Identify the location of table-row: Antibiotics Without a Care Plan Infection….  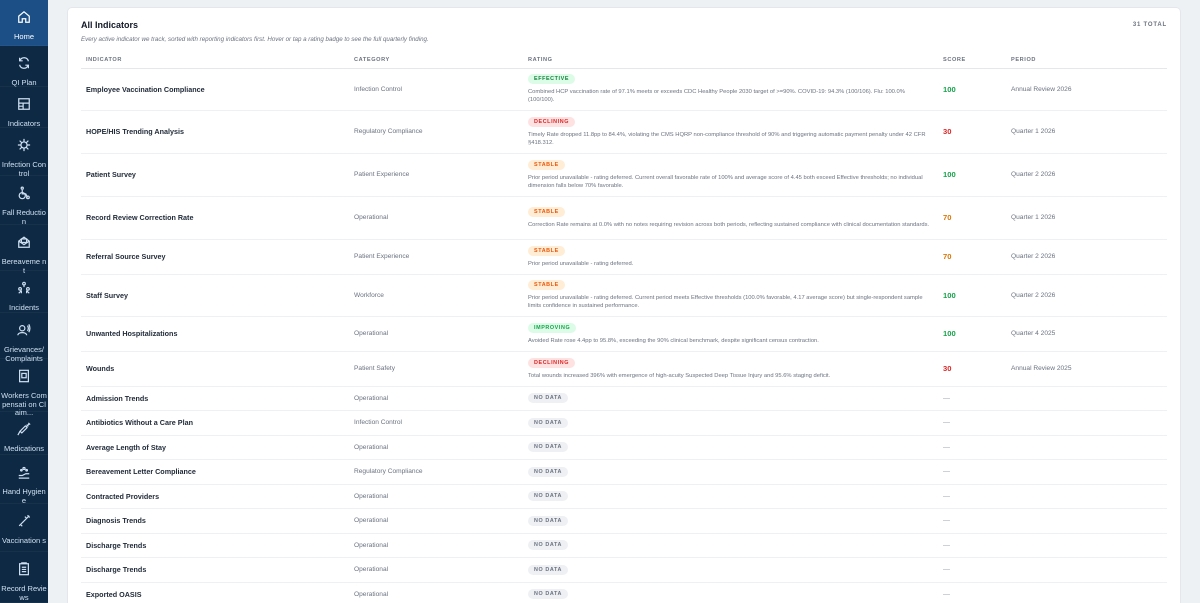
(624, 423).